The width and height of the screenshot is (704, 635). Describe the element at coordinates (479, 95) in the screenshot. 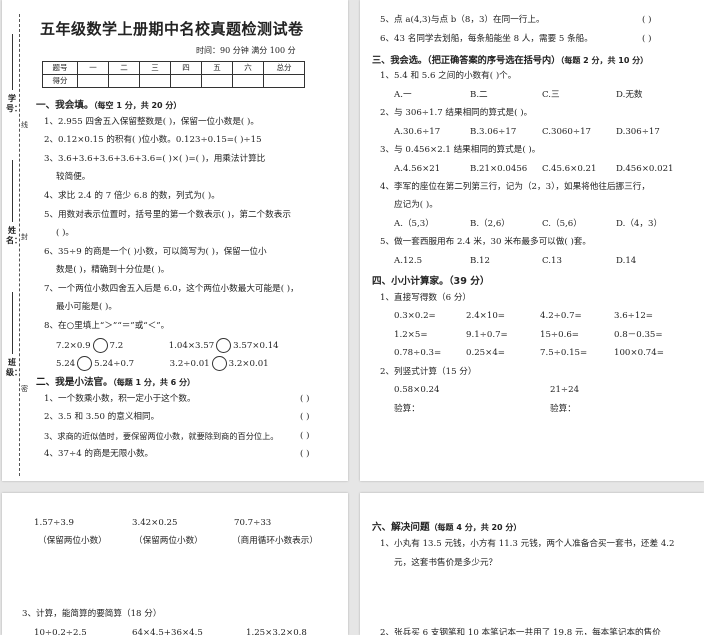

I see `choice-option: B.二` at that location.